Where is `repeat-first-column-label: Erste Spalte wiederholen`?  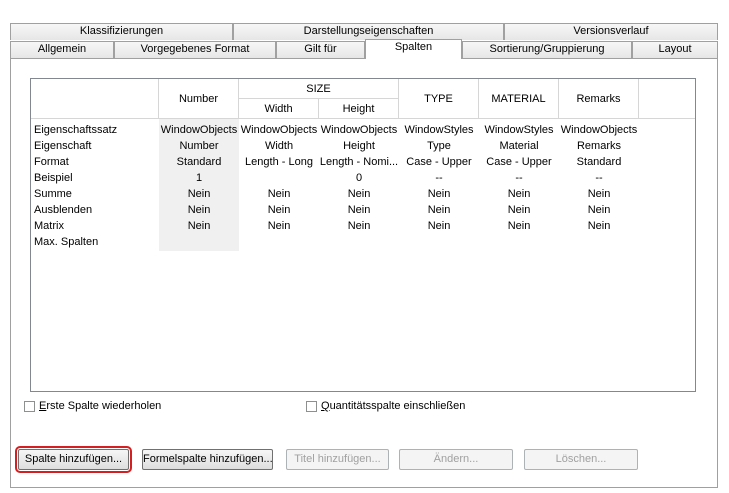
repeat-first-column-label: Erste Spalte wiederholen is located at coordinates (100, 406).